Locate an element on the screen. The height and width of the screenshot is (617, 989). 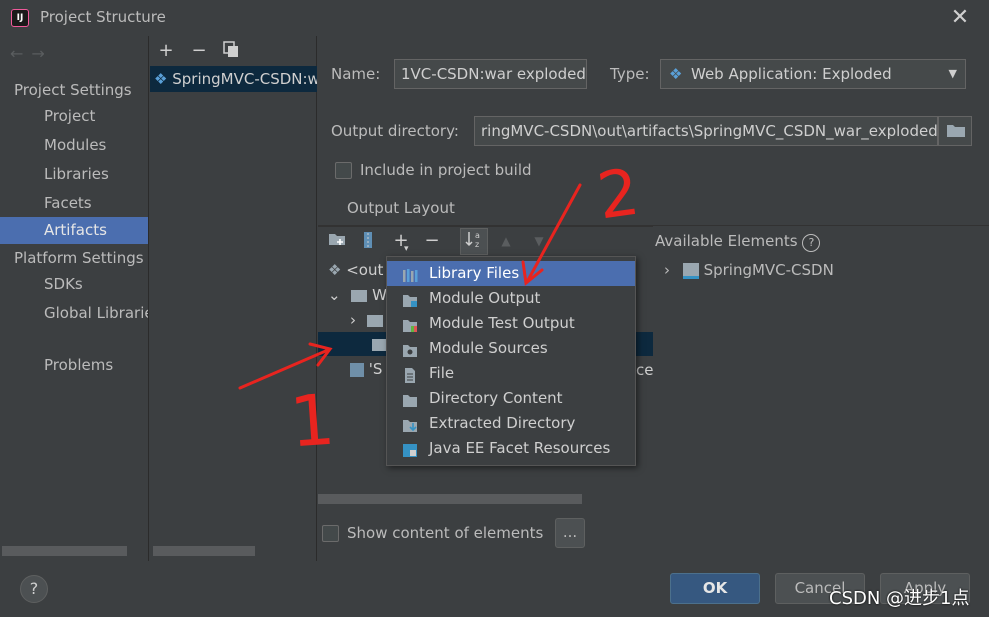
nav-item-modules: Modules is located at coordinates (74, 145).